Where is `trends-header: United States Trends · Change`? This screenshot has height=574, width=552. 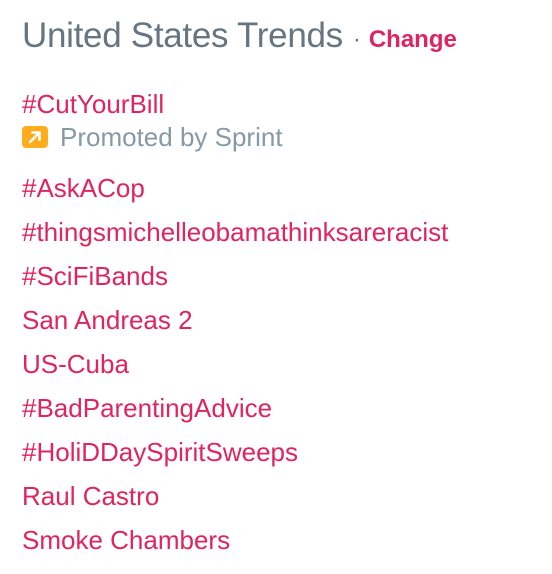
trends-header: United States Trends · Change is located at coordinates (287, 39).